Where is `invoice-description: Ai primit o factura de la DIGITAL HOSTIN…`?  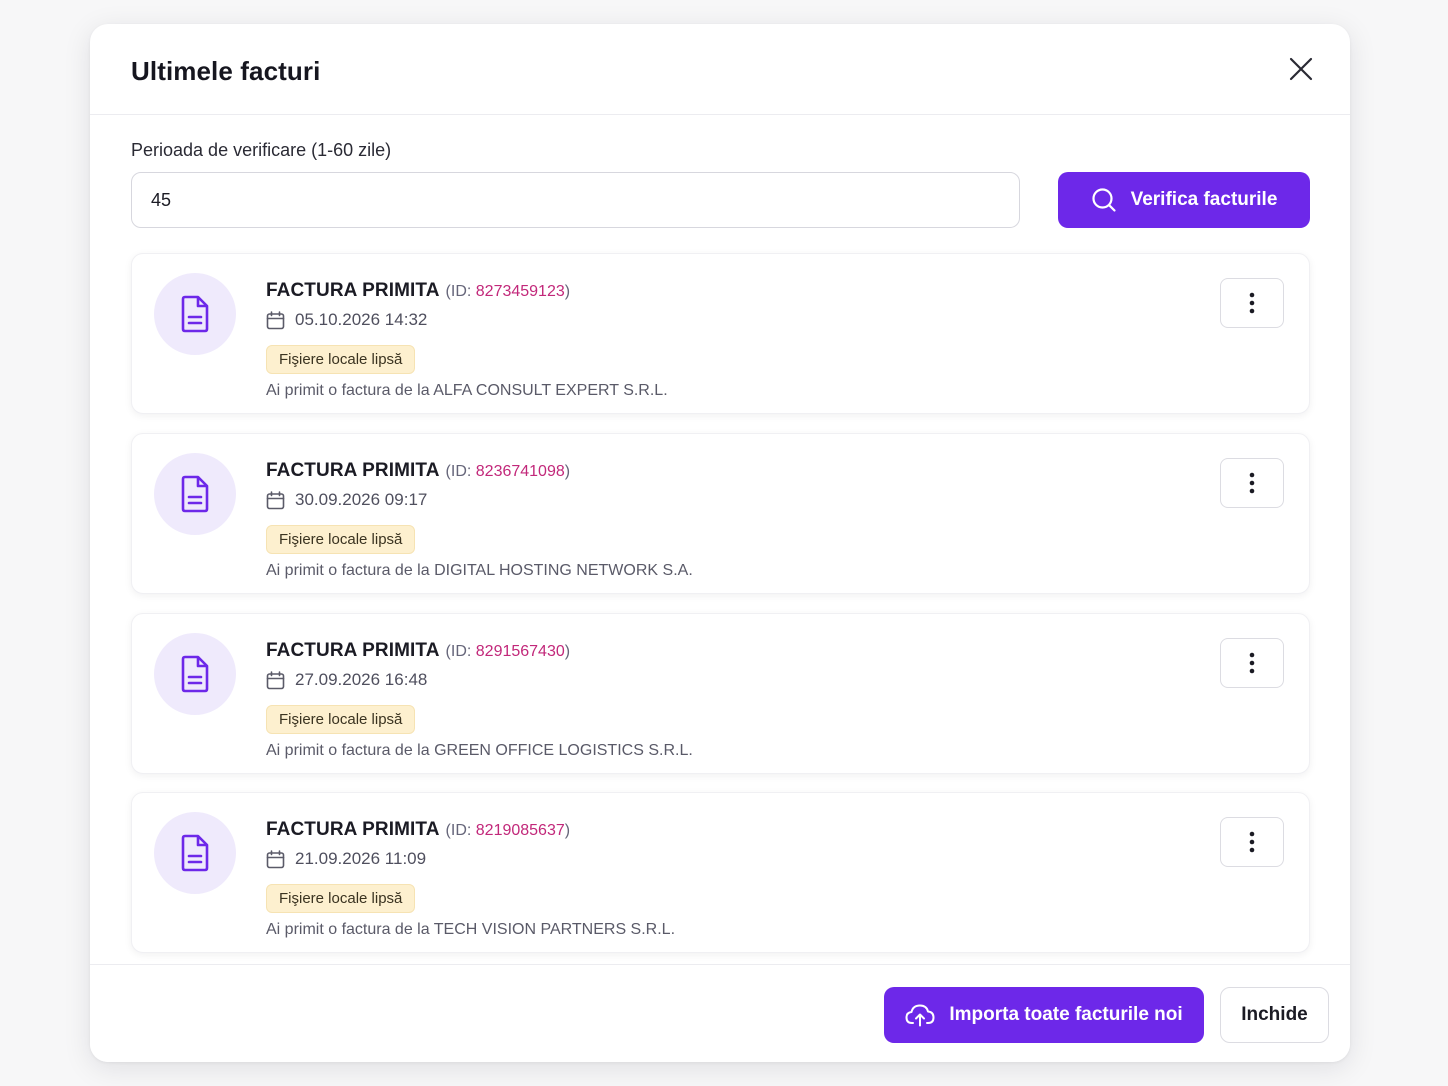 invoice-description: Ai primit o factura de la DIGITAL HOSTIN… is located at coordinates (479, 570).